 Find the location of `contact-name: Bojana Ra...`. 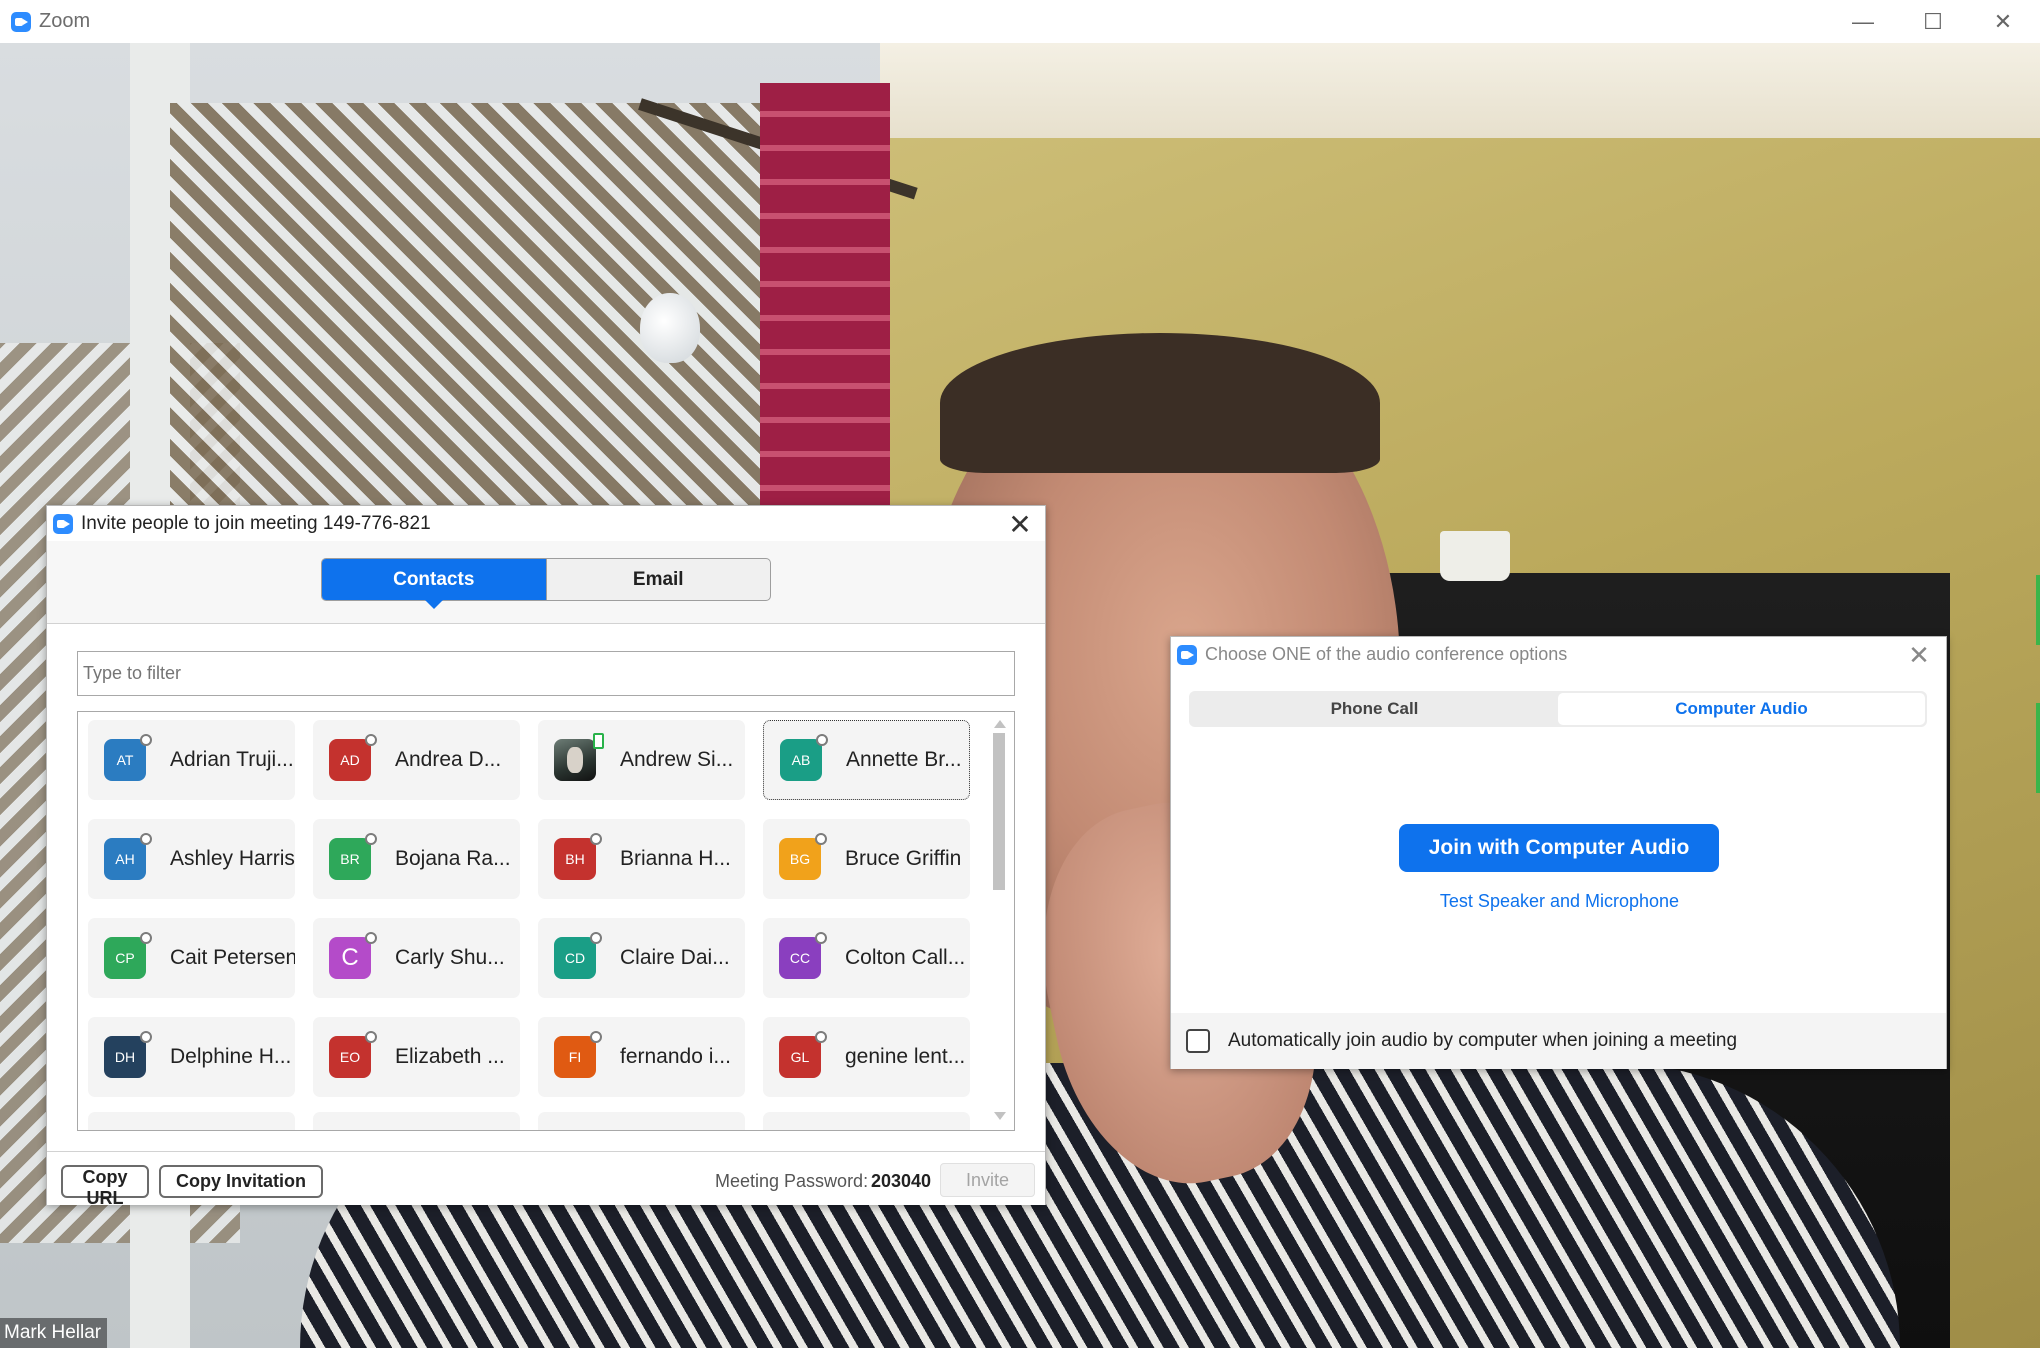

contact-name: Bojana Ra... is located at coordinates (453, 858).